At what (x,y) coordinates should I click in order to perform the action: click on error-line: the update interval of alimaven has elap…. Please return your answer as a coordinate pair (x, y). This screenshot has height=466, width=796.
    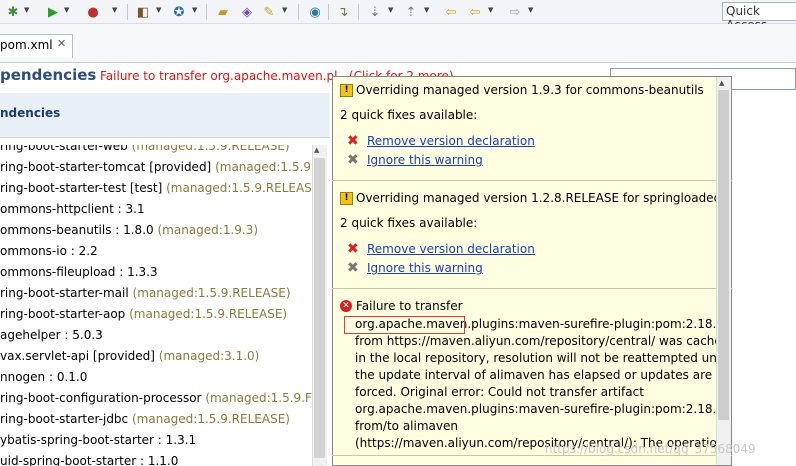
    Looking at the image, I should click on (534, 375).